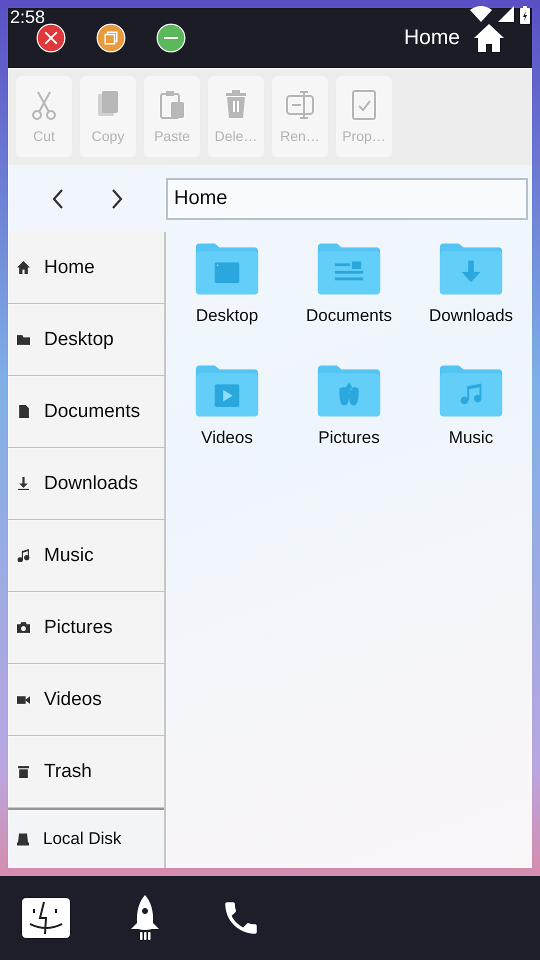 This screenshot has width=540, height=960. I want to click on document-icon, so click(23, 411).